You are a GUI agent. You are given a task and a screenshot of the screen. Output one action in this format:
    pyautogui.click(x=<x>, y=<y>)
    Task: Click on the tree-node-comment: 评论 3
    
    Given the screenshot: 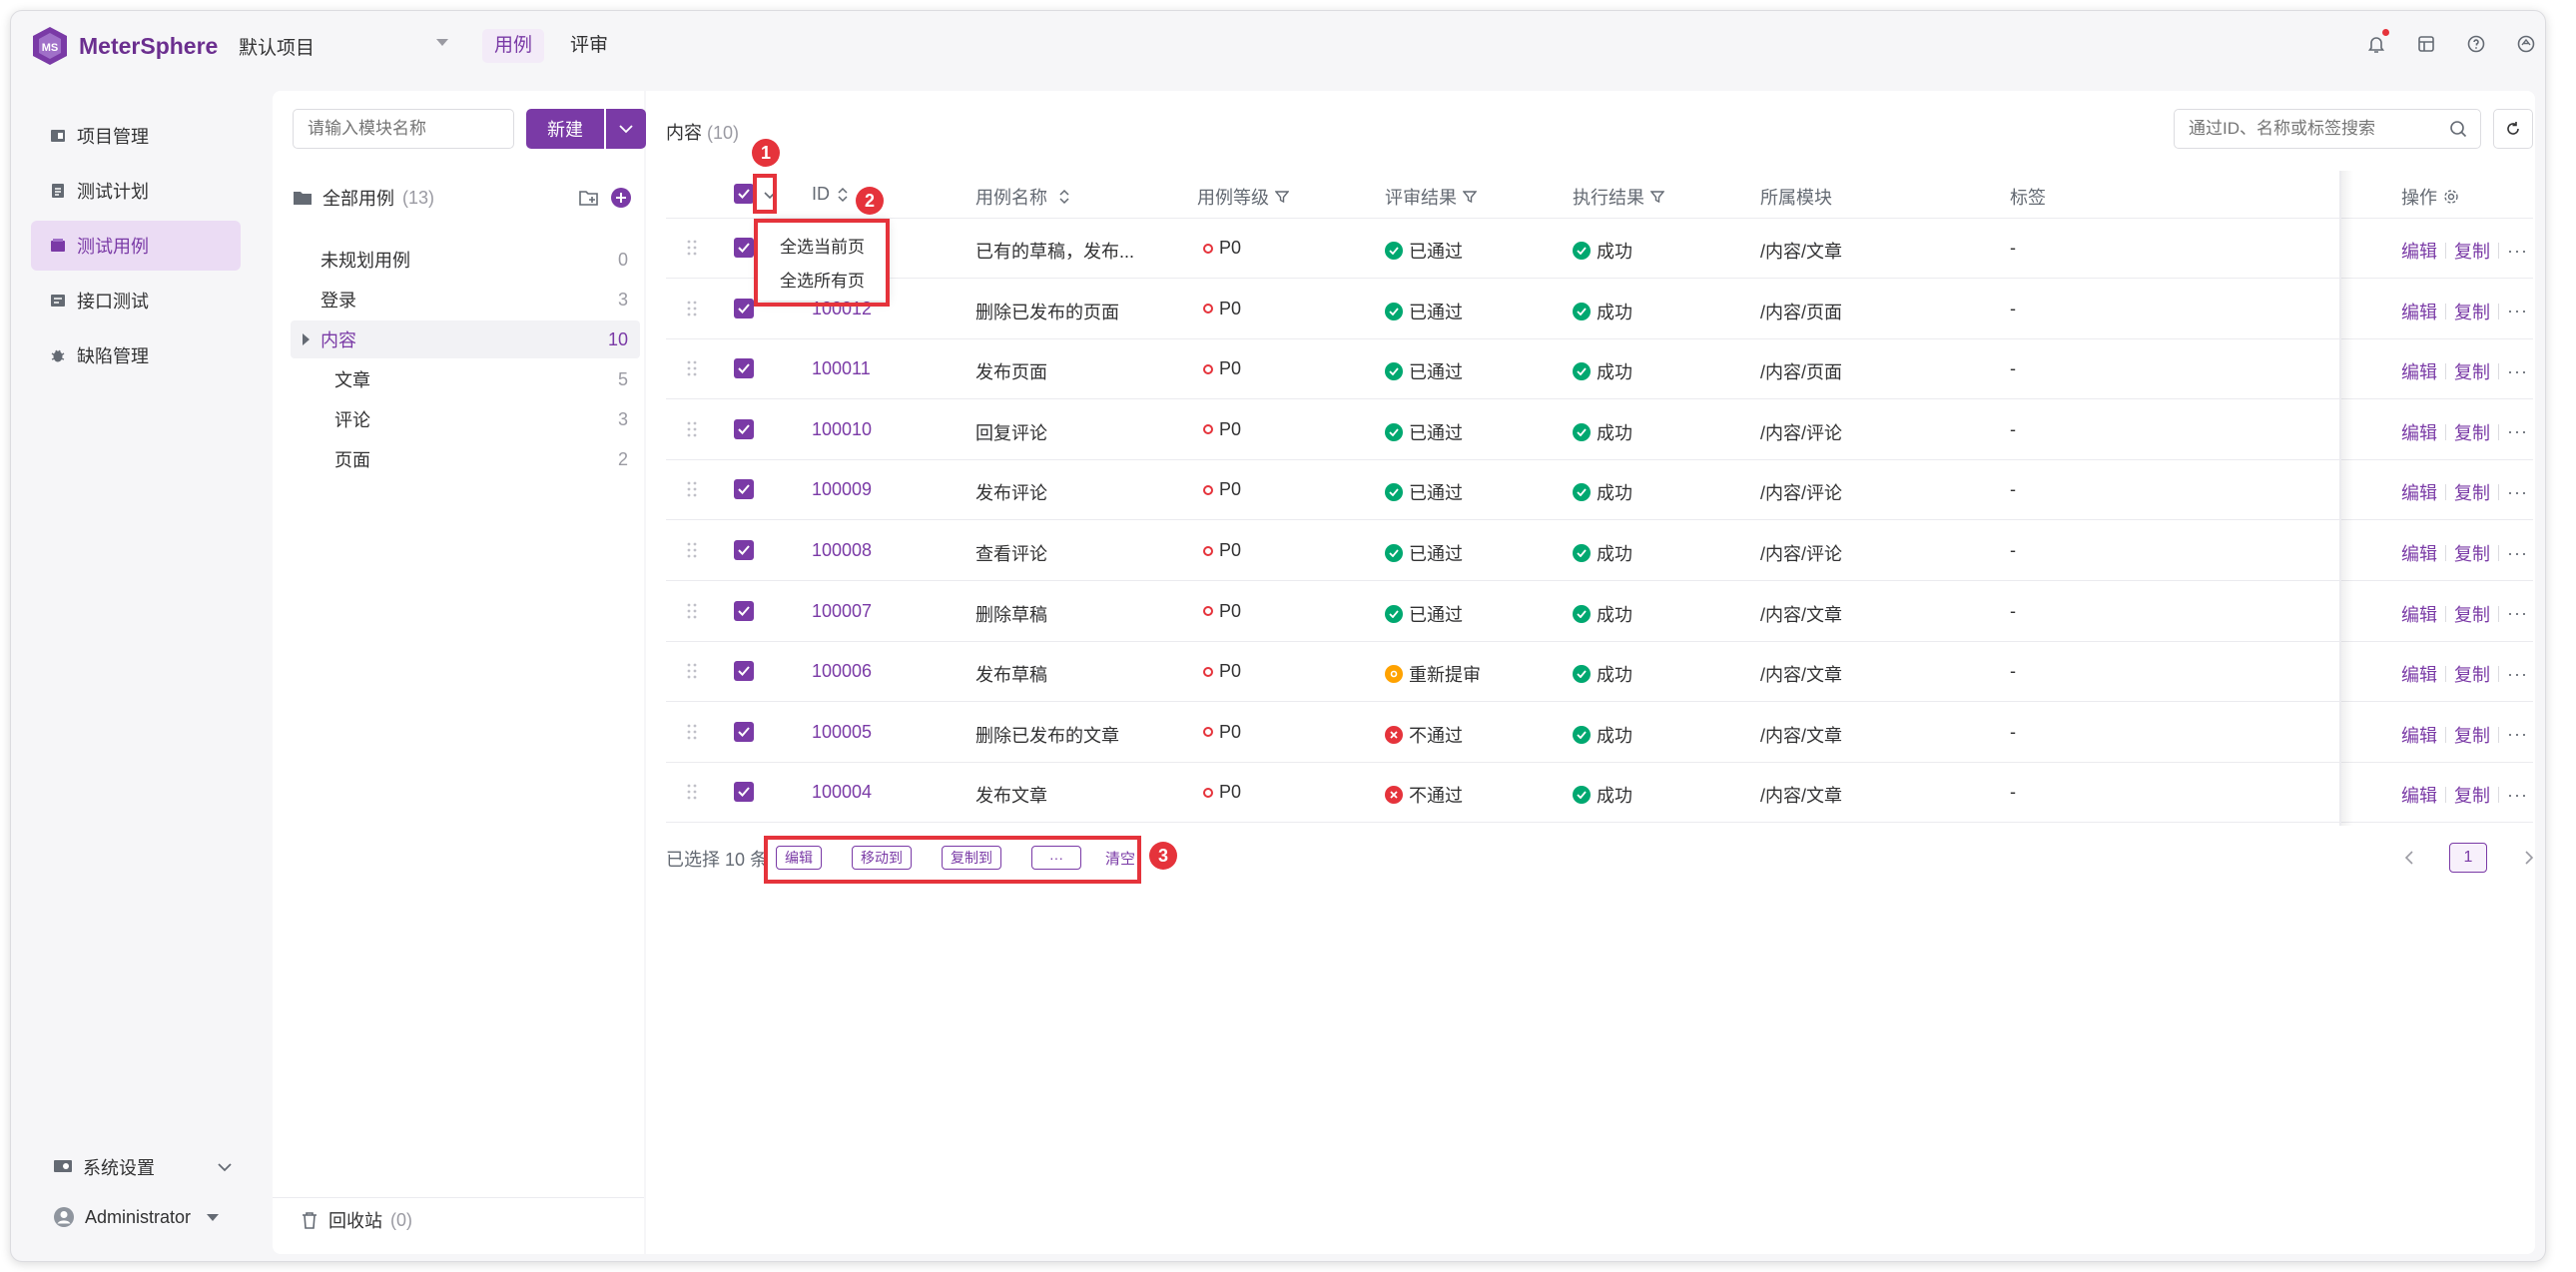 What is the action you would take?
    pyautogui.click(x=465, y=419)
    